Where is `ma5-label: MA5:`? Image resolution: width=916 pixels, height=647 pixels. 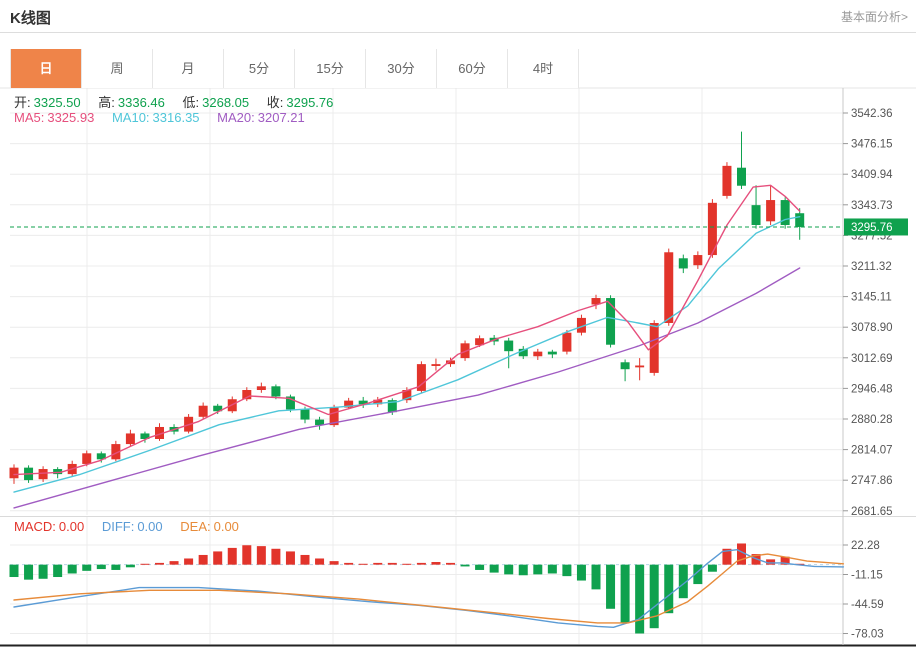
ma5-label: MA5: is located at coordinates (29, 117).